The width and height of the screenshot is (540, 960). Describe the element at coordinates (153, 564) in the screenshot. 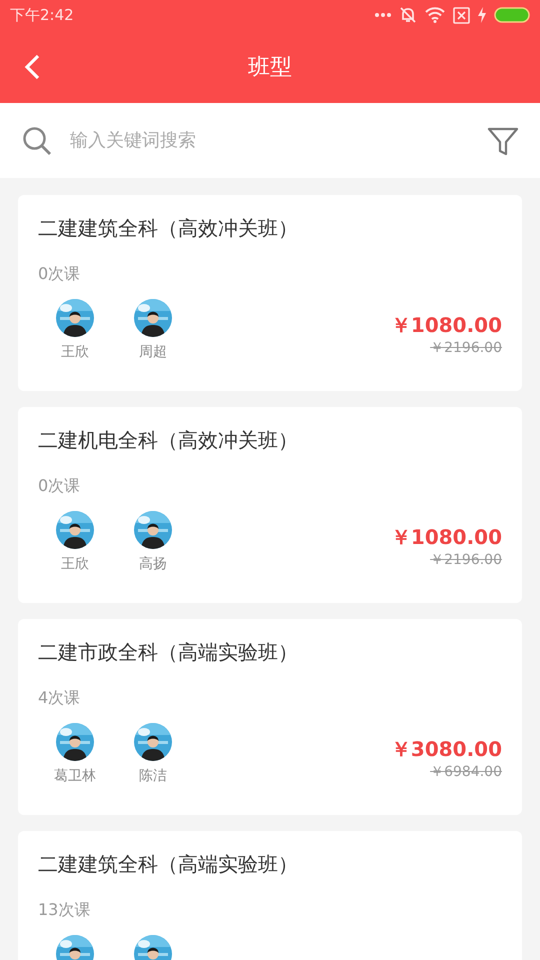

I see `teacher-name: 高扬` at that location.